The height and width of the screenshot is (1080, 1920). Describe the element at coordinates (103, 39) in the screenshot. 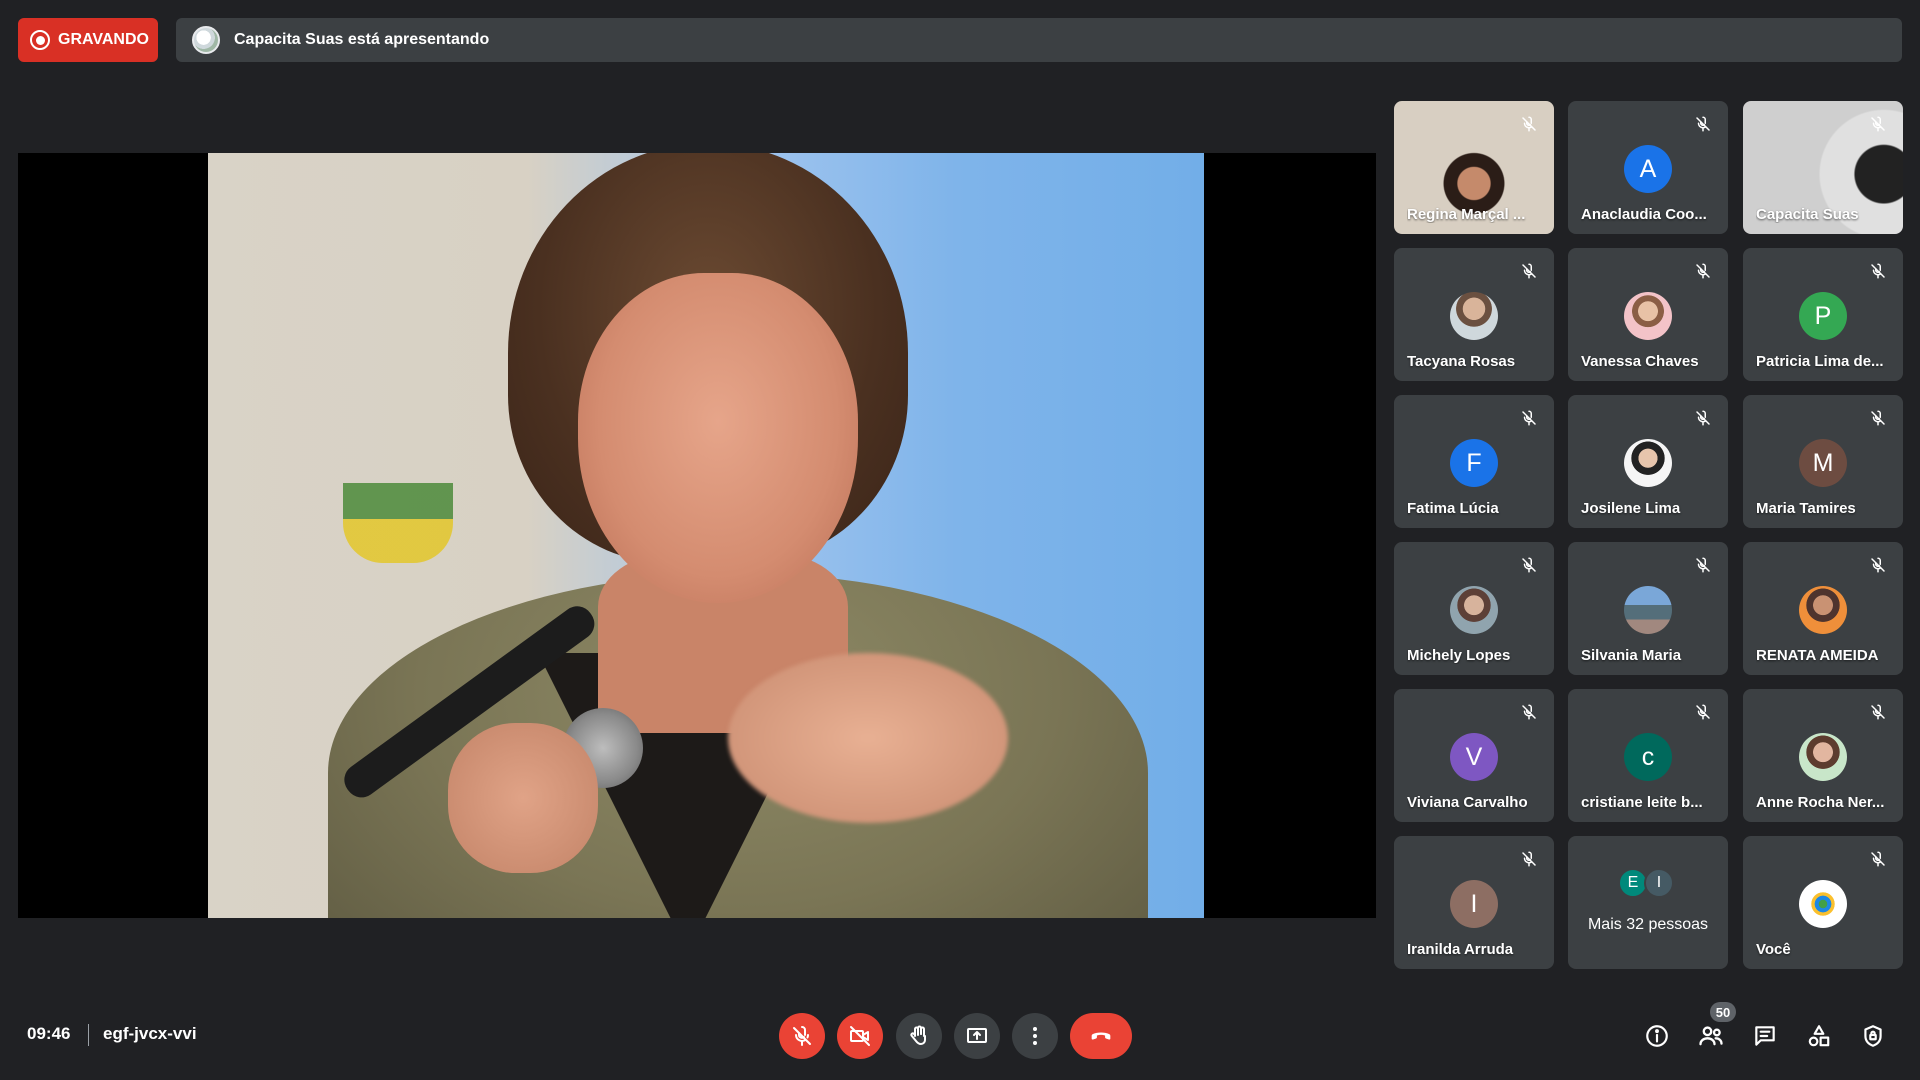

I see `recording-label: GRAVANDO` at that location.